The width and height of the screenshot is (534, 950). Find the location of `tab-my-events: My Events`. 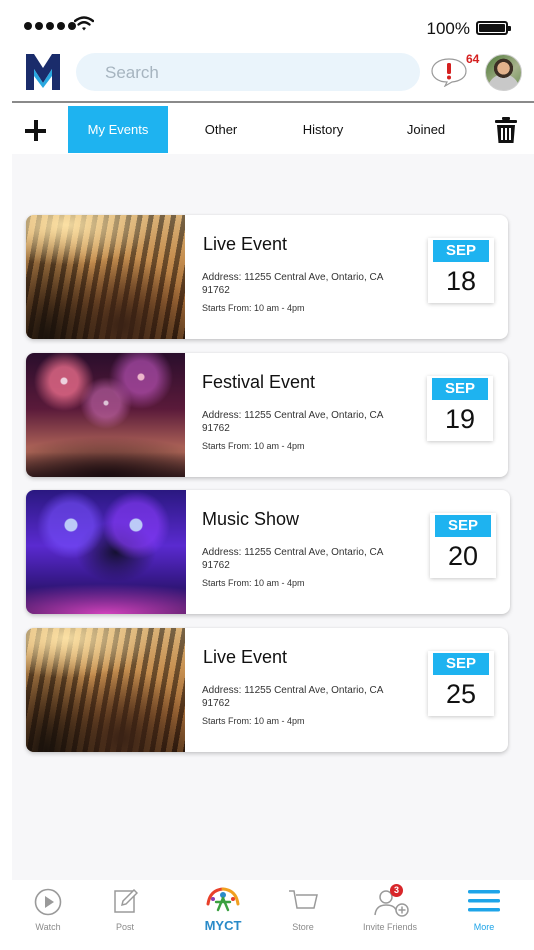

tab-my-events: My Events is located at coordinates (118, 129).